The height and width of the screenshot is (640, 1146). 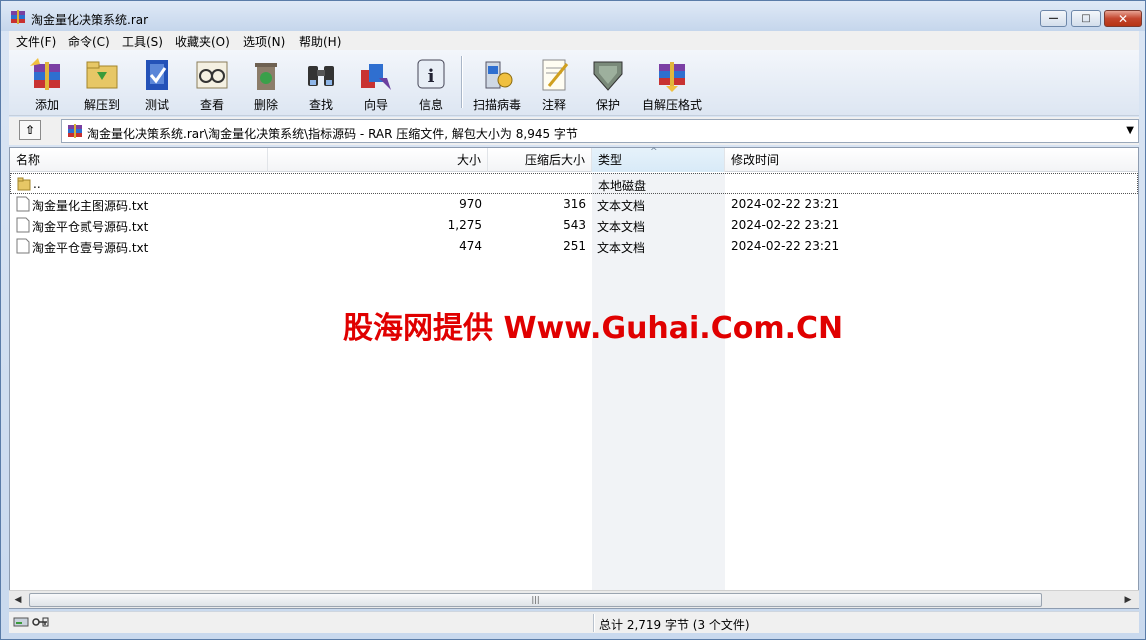 What do you see at coordinates (24, 184) in the screenshot?
I see `folder-icon` at bounding box center [24, 184].